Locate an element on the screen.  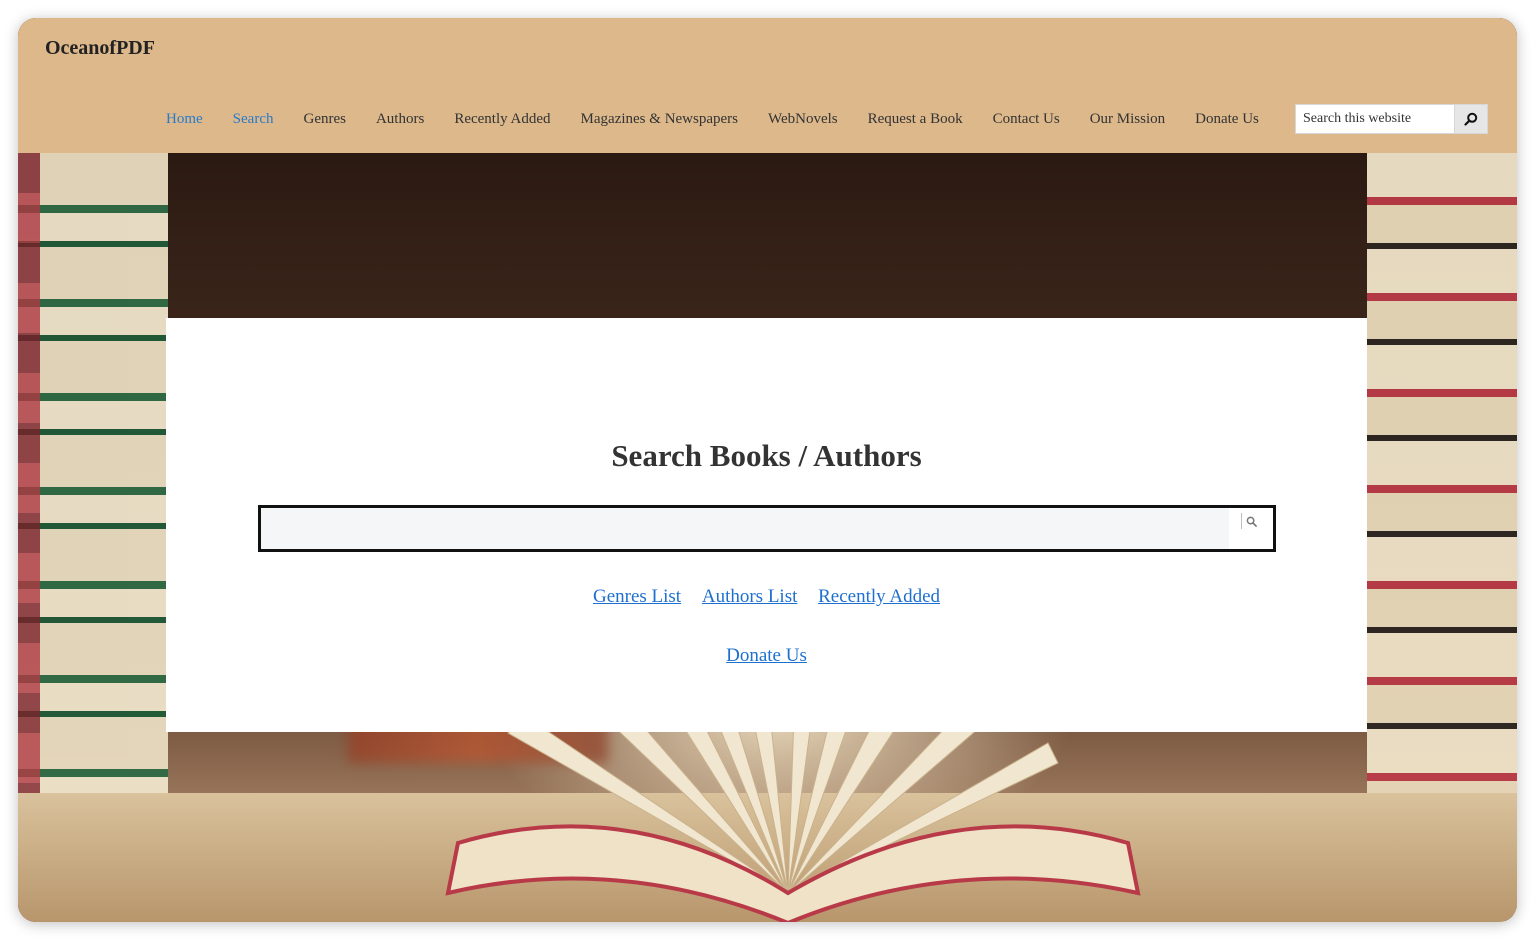
quick-links: Genres List Authors List Recently Added is located at coordinates (766, 597).